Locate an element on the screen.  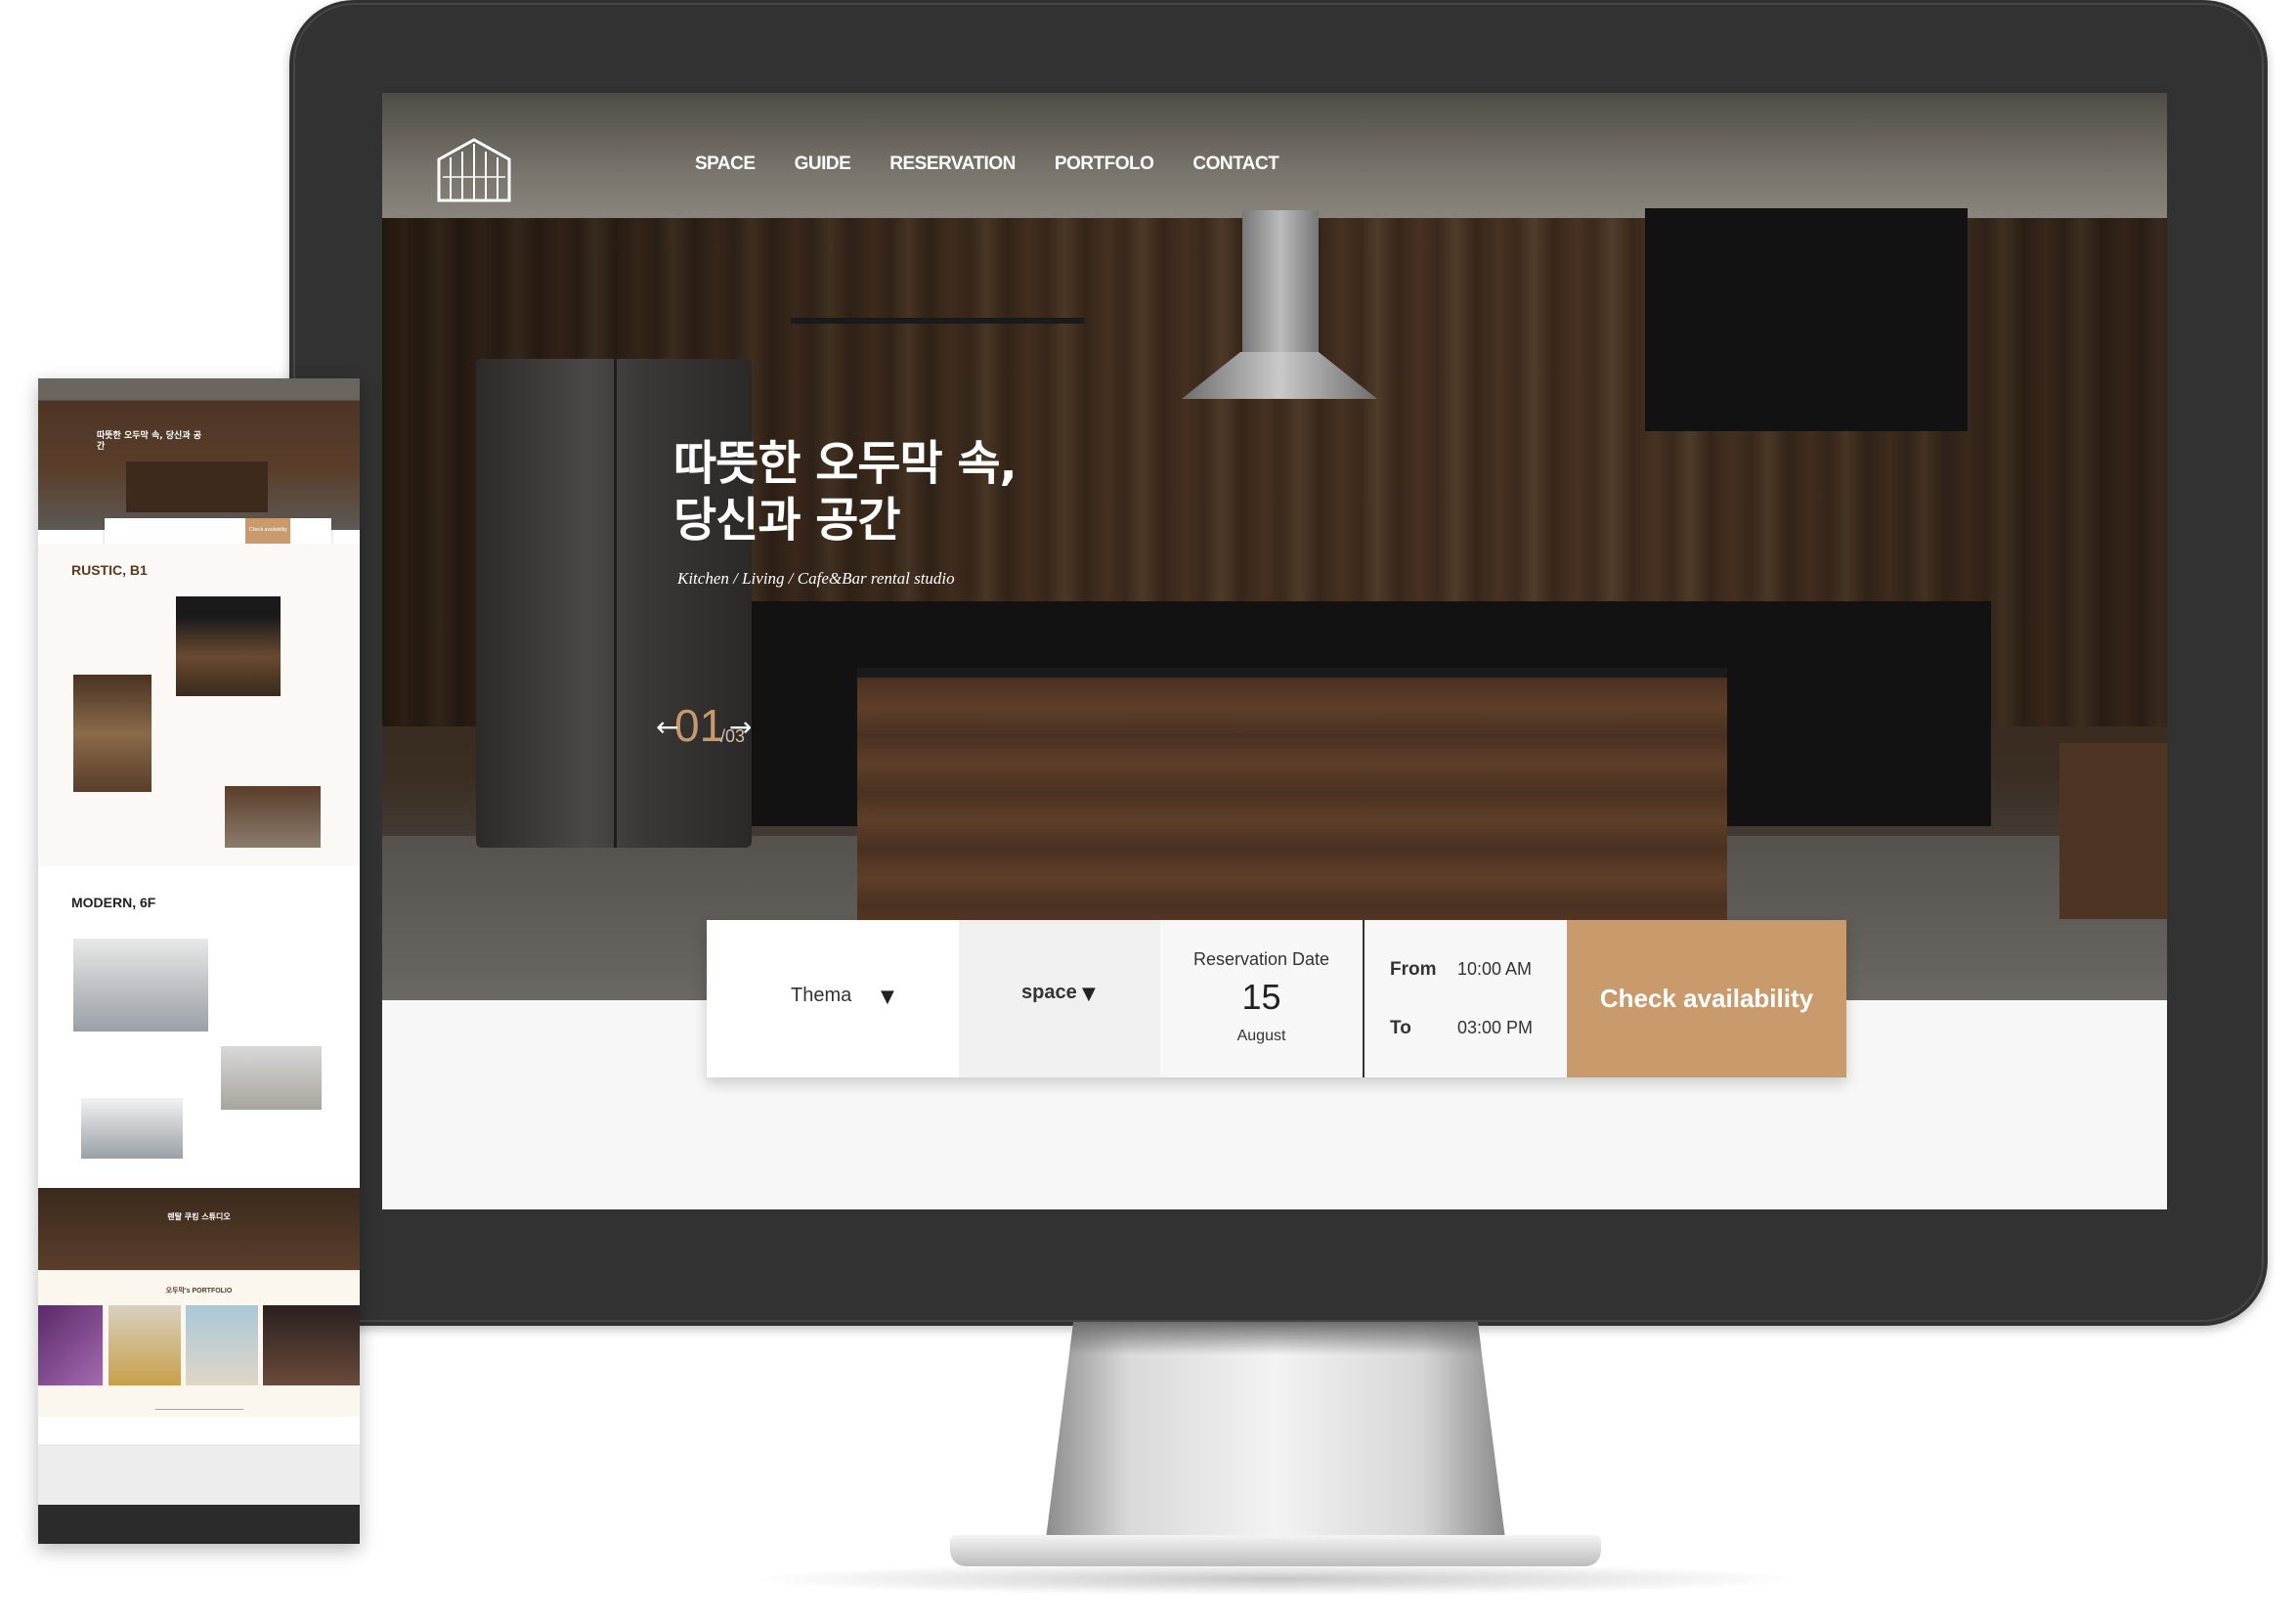
mobile-rustic-photo-living is located at coordinates (273, 817).